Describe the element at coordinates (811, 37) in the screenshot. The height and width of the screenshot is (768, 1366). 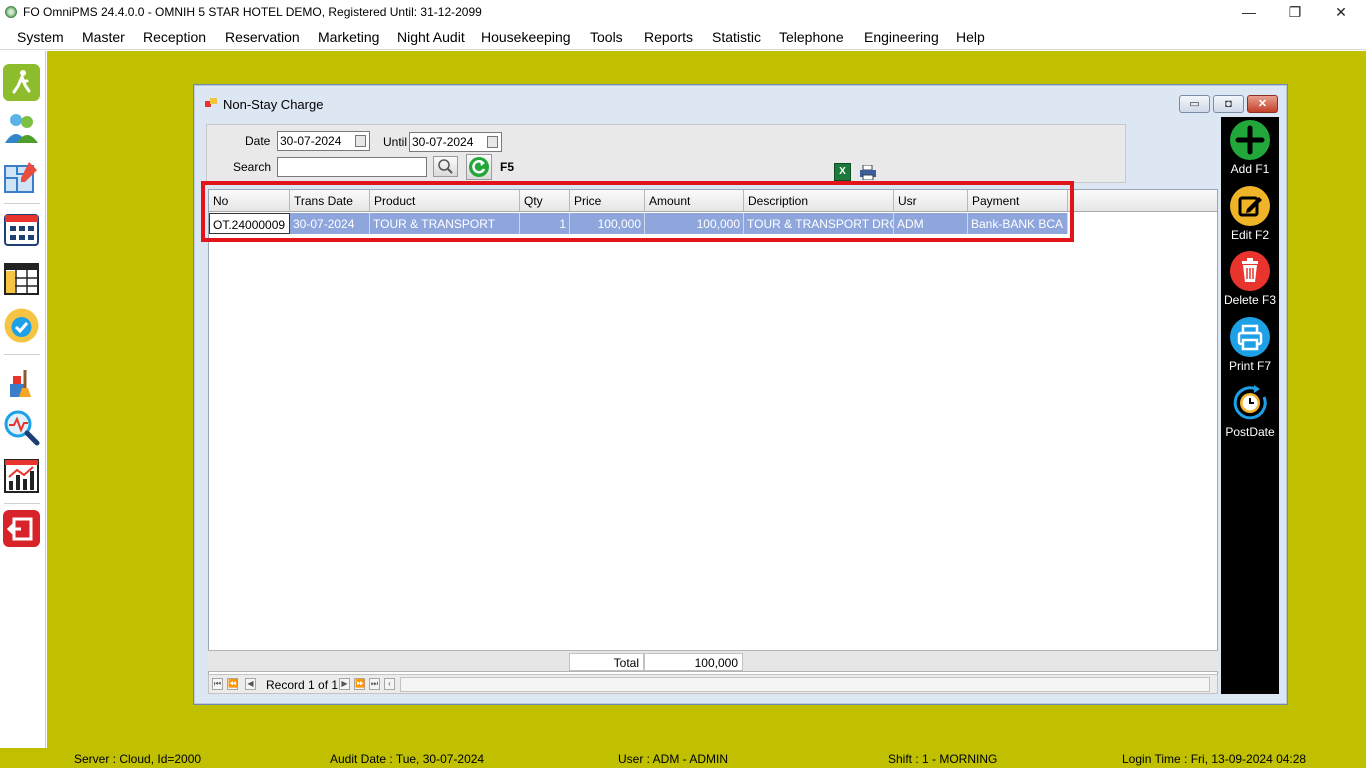
I see `menu-telephone: Telephone` at that location.